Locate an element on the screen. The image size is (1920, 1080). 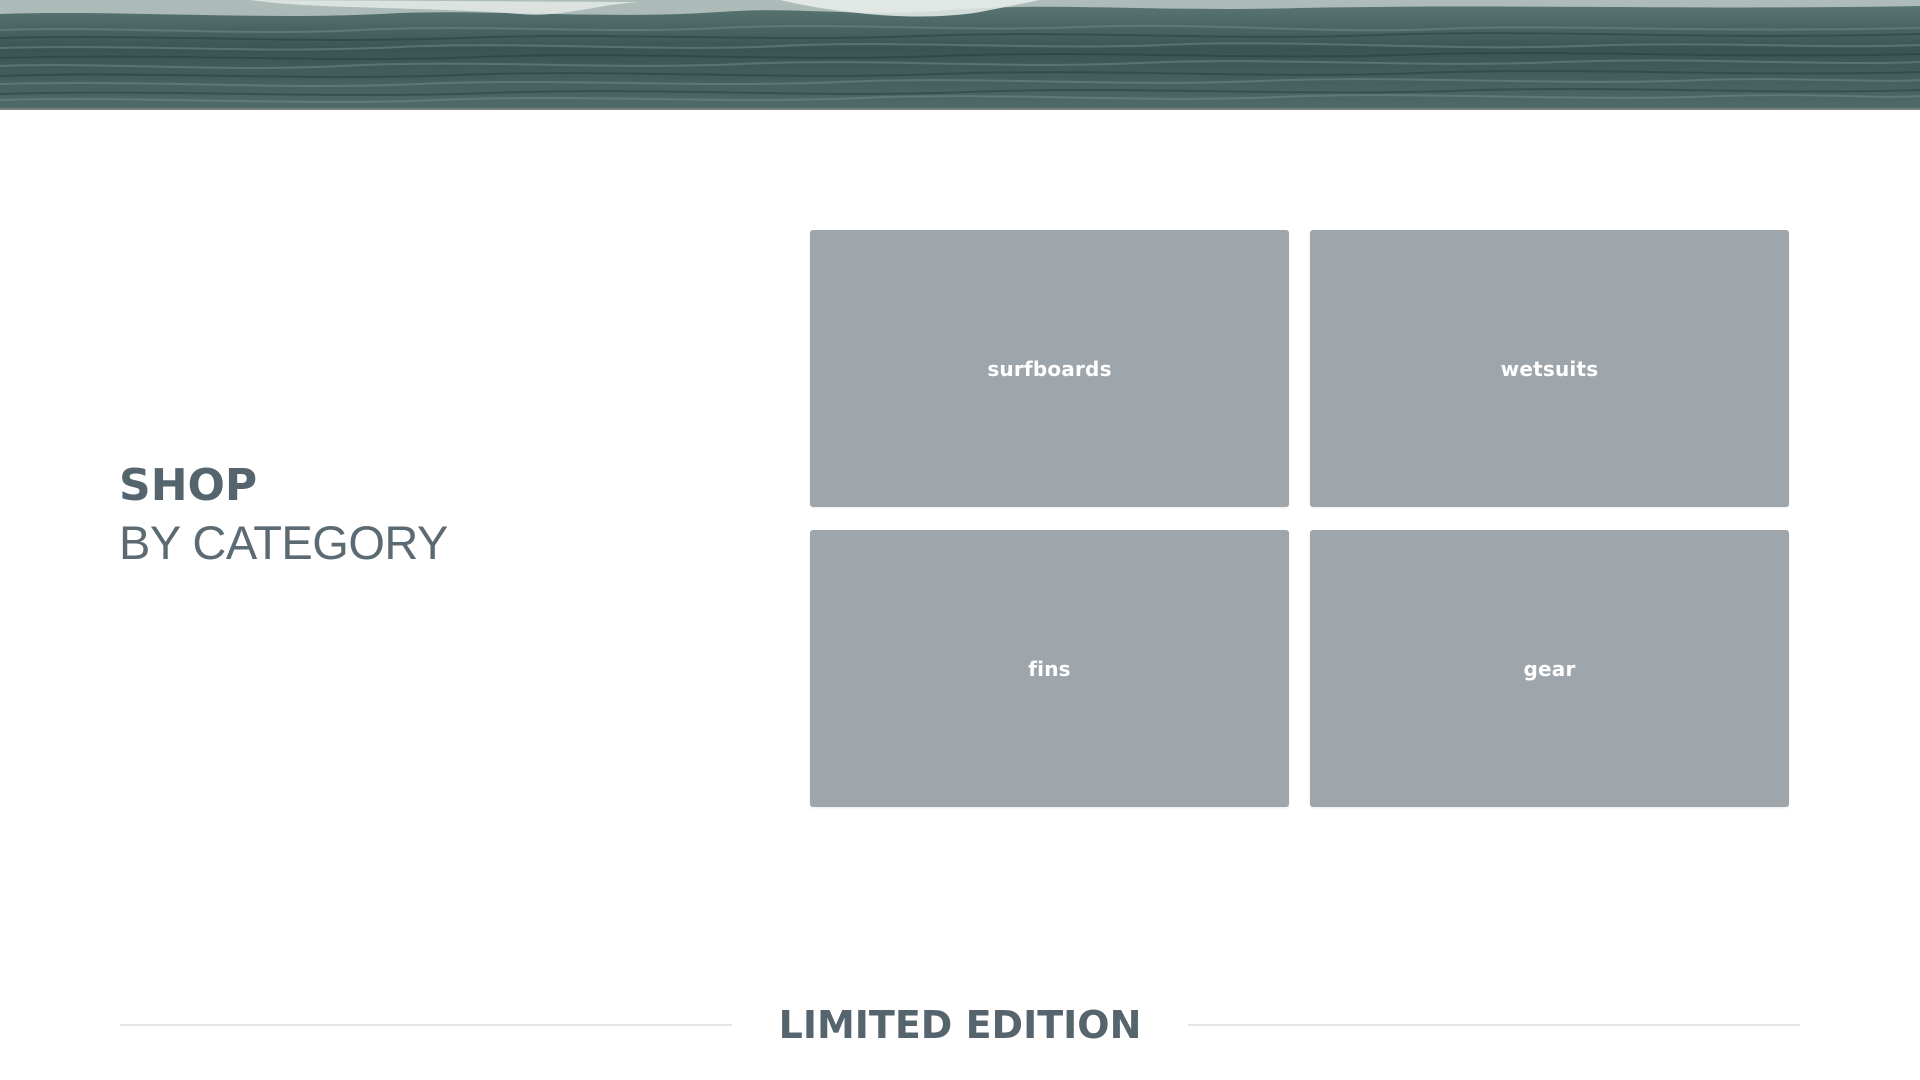
category-tile-fins: fins is located at coordinates (1049, 668).